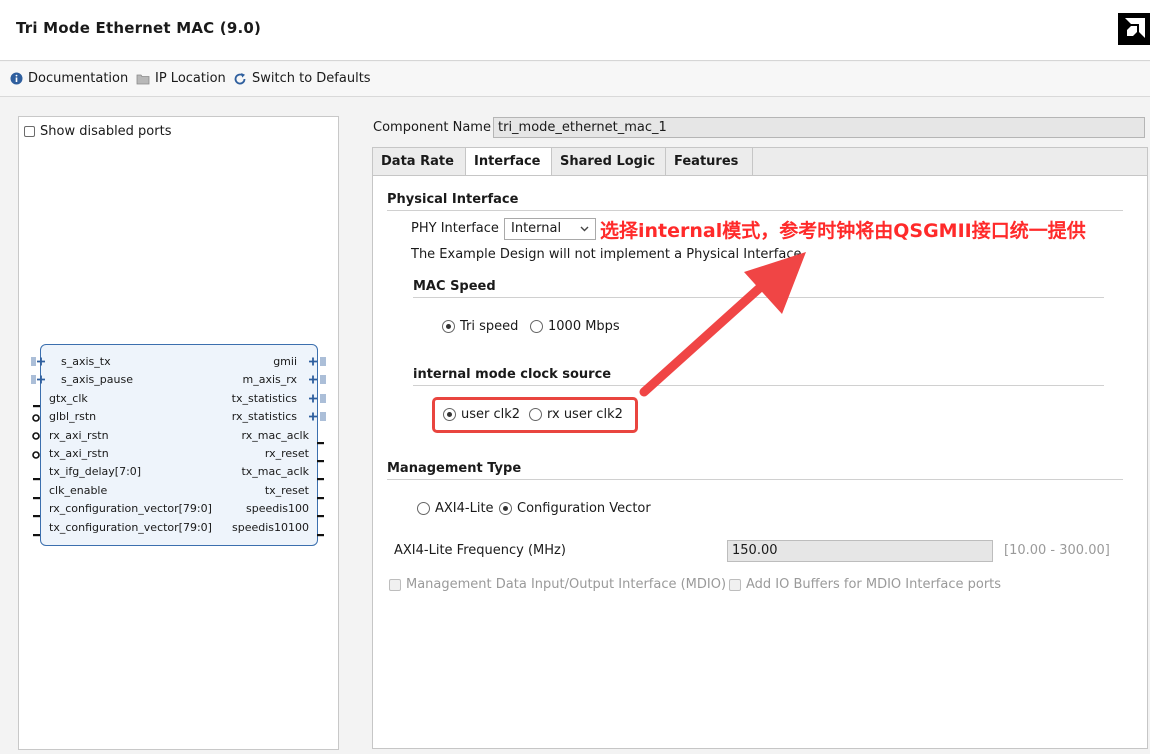  What do you see at coordinates (240, 78) in the screenshot?
I see `refresh-icon` at bounding box center [240, 78].